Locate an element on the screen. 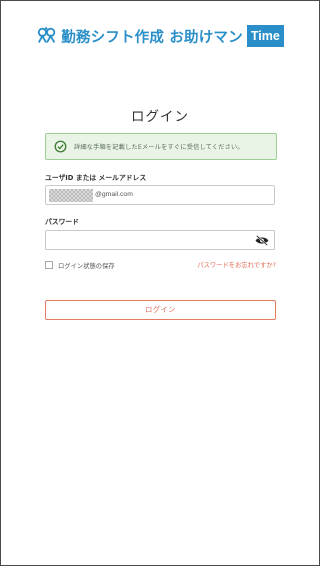 The height and width of the screenshot is (566, 320). page-title: ログイン is located at coordinates (160, 117).